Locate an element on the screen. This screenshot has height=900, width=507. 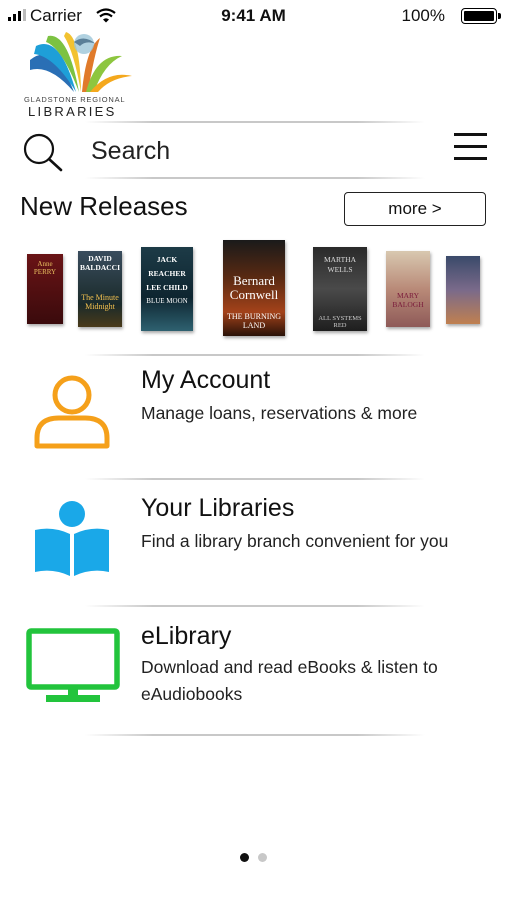
logo-mark-icon is located at coordinates (81, 62).